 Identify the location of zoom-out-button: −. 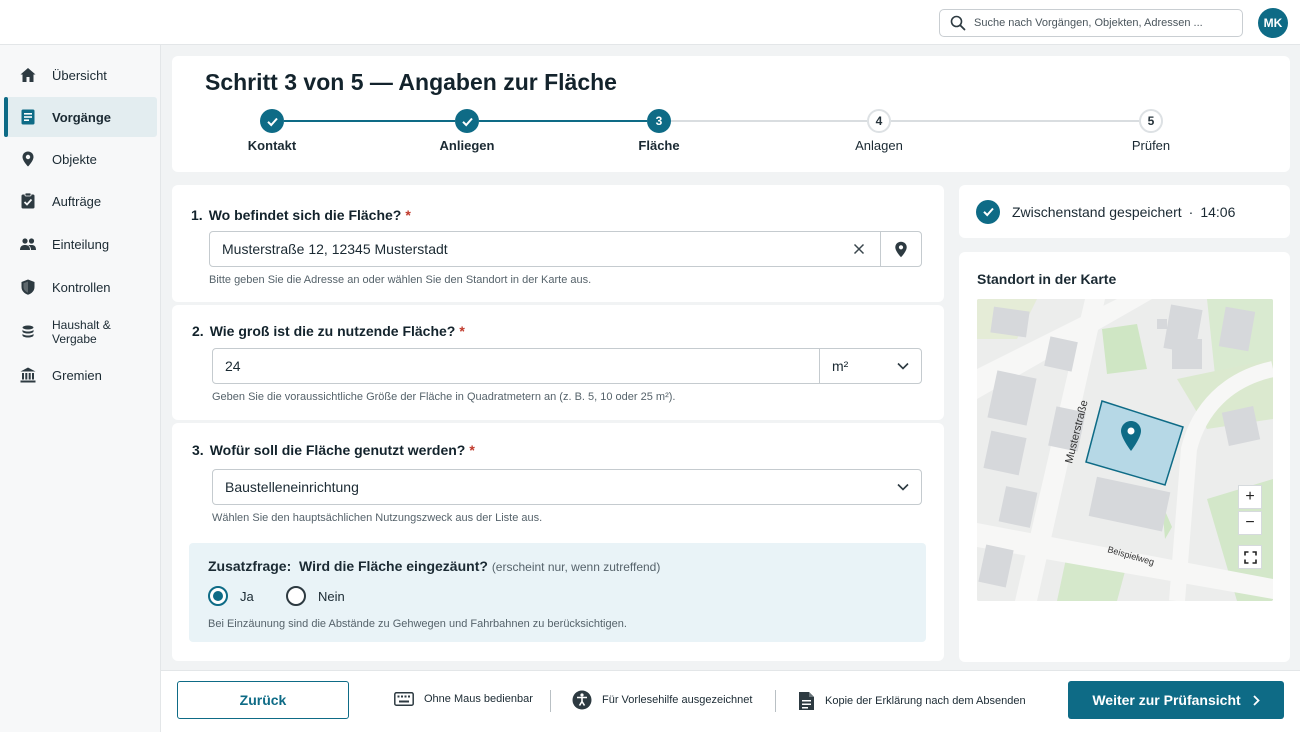
(1250, 523).